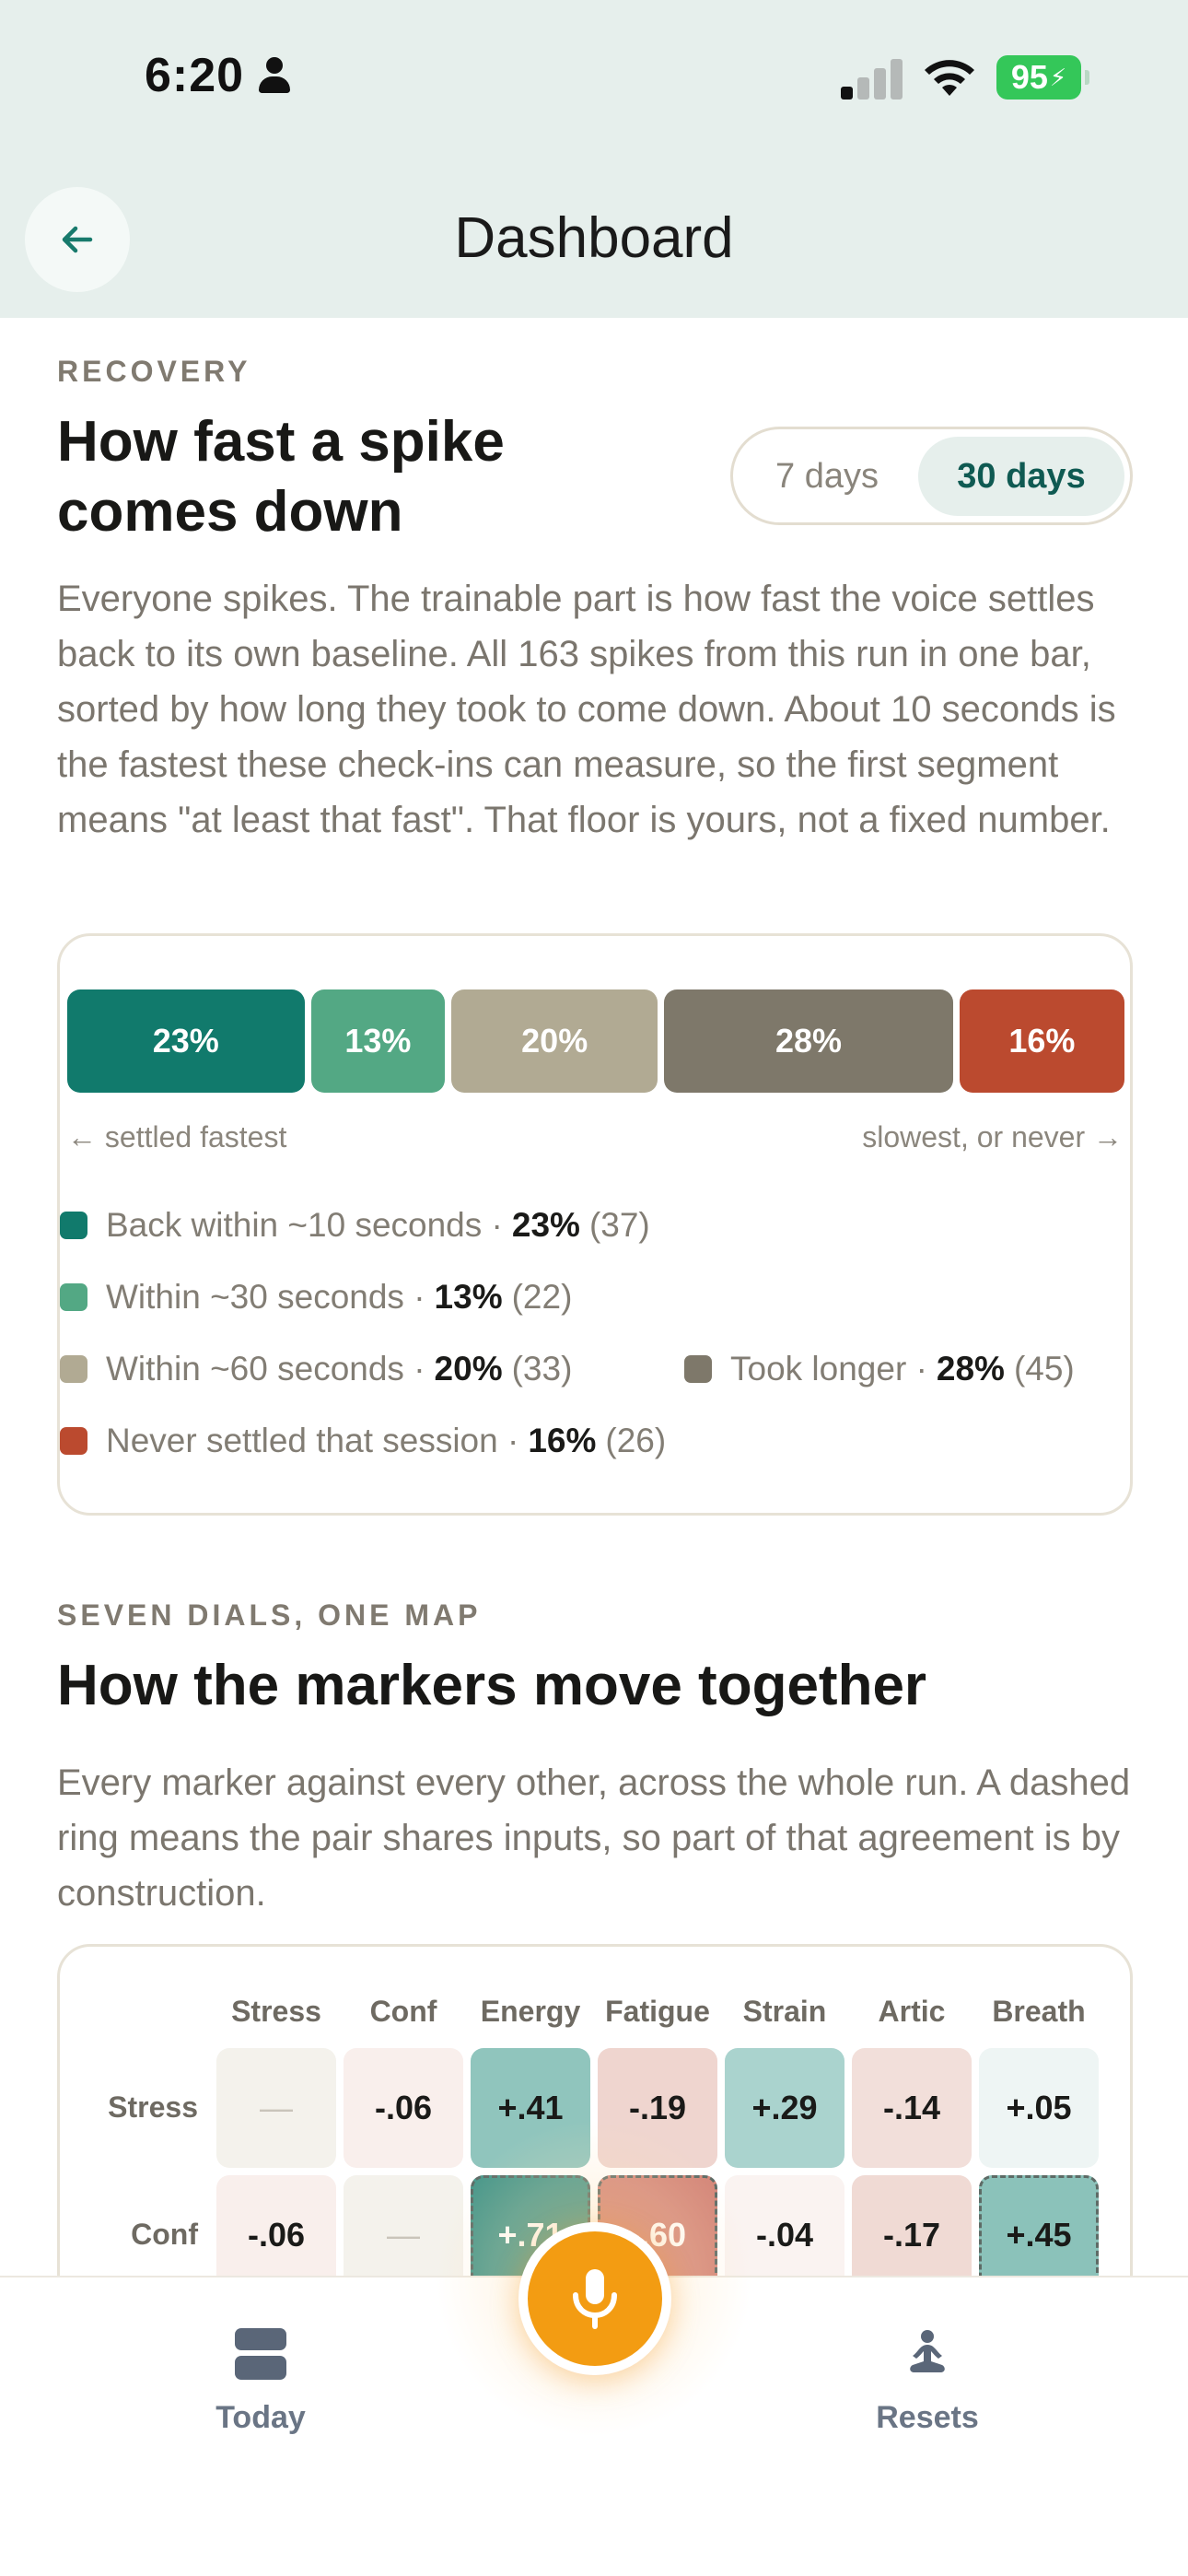 The width and height of the screenshot is (1188, 2576). Describe the element at coordinates (265, 1297) in the screenshot. I see `legend-text: Within ~30 seconds ·` at that location.